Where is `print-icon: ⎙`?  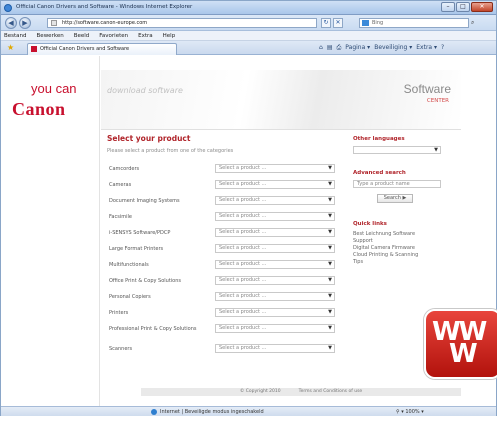 print-icon: ⎙ is located at coordinates (338, 48).